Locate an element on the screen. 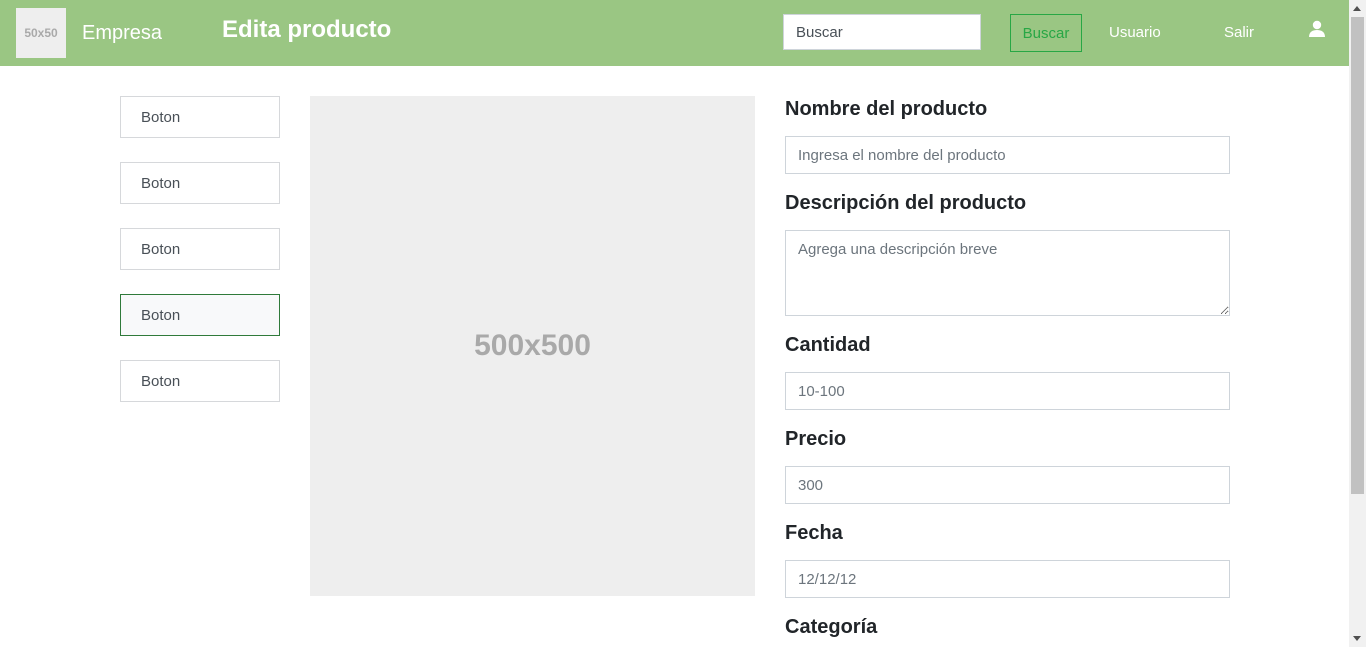  date-label: Fecha is located at coordinates (814, 533).